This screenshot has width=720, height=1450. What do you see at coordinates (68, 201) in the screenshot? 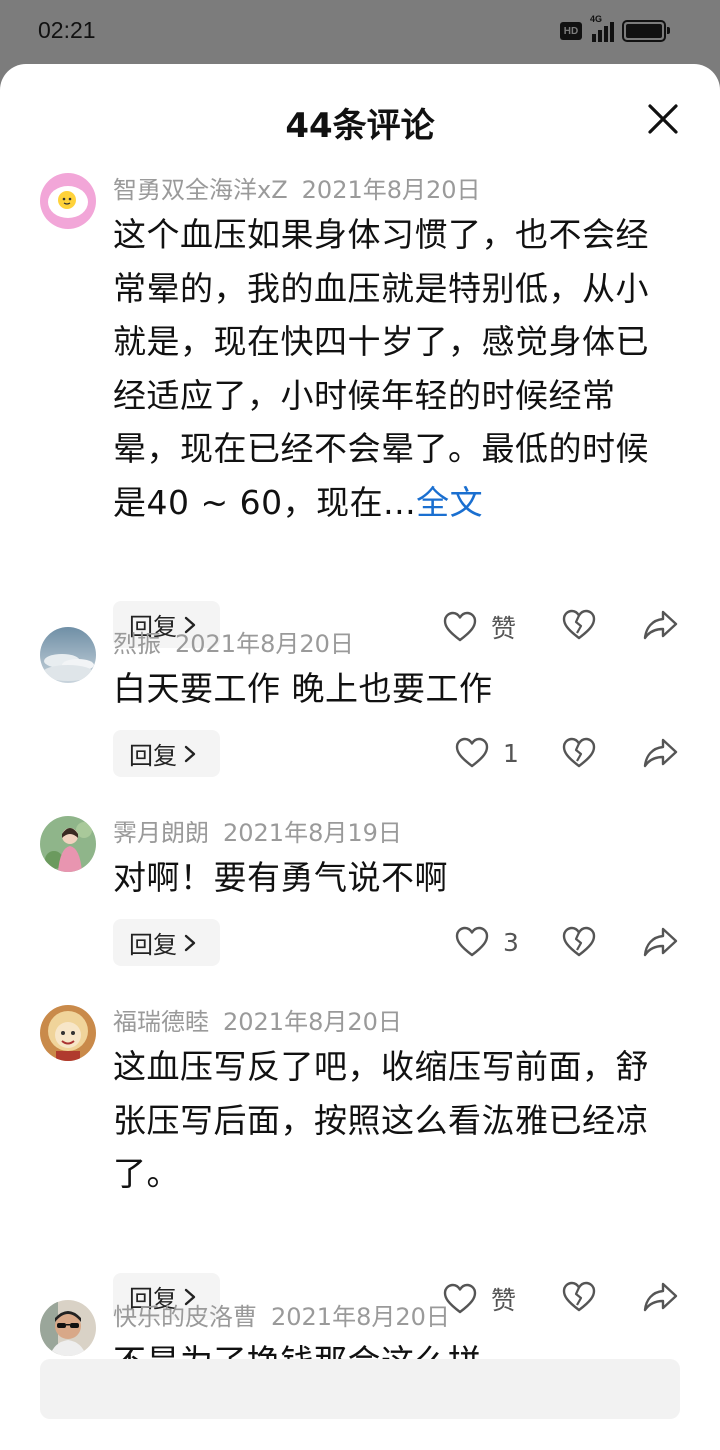
I see `fried-egg-avatar` at bounding box center [68, 201].